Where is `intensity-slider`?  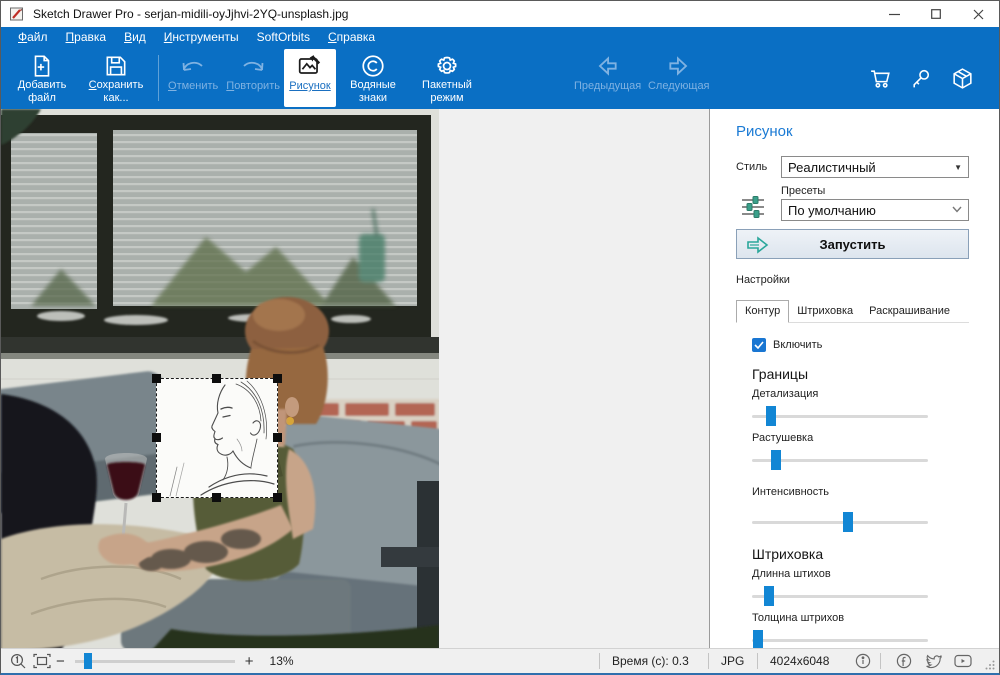 intensity-slider is located at coordinates (840, 522).